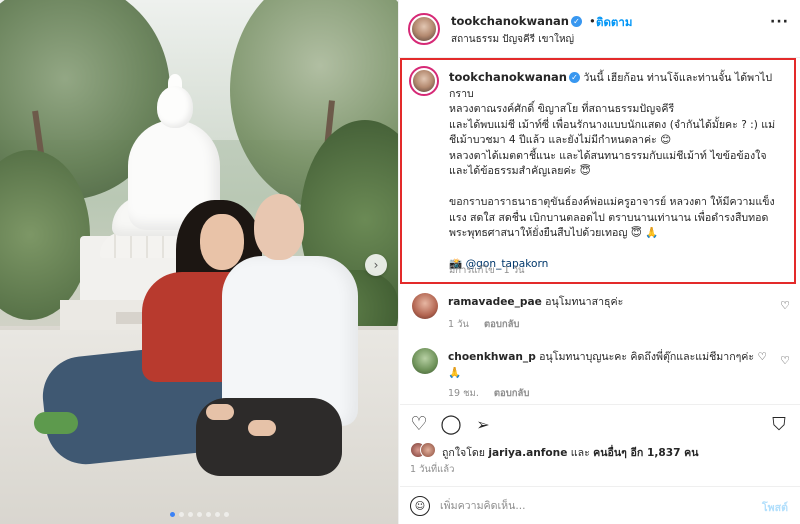 The image size is (800, 524). I want to click on buddha-statue-head, so click(175, 107).